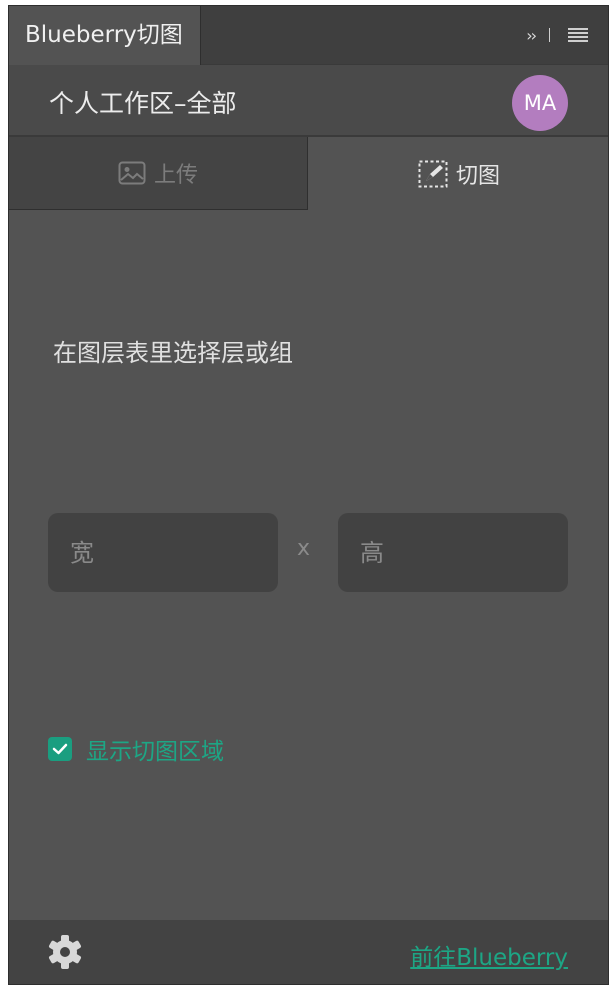 The width and height of the screenshot is (616, 996). Describe the element at coordinates (163, 552) in the screenshot. I see `width-input` at that location.